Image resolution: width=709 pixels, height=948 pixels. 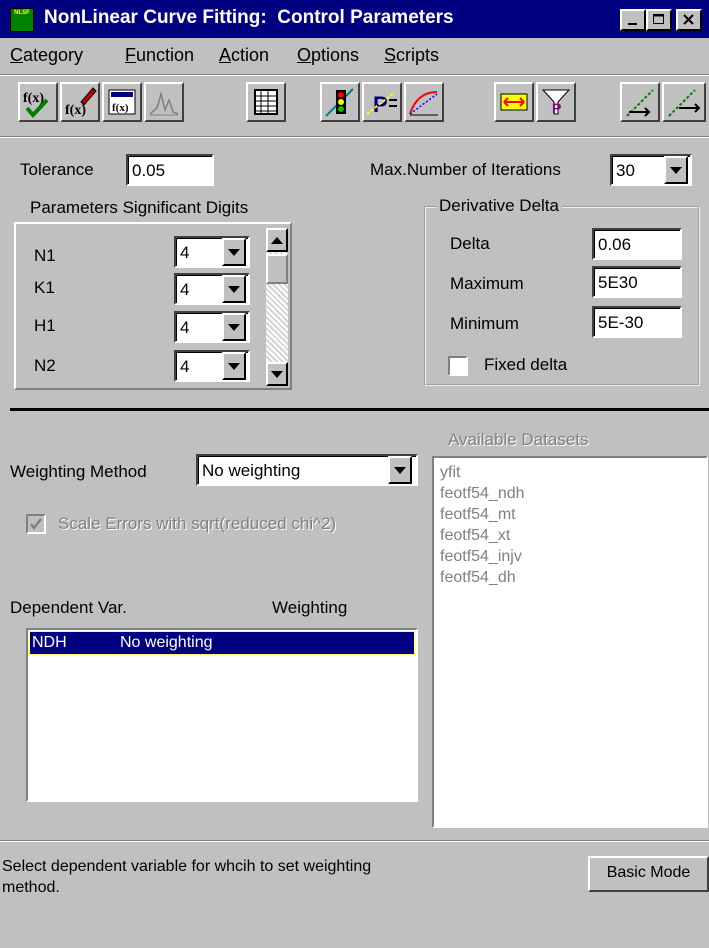 I want to click on param-name-k1: K1, so click(x=44, y=287).